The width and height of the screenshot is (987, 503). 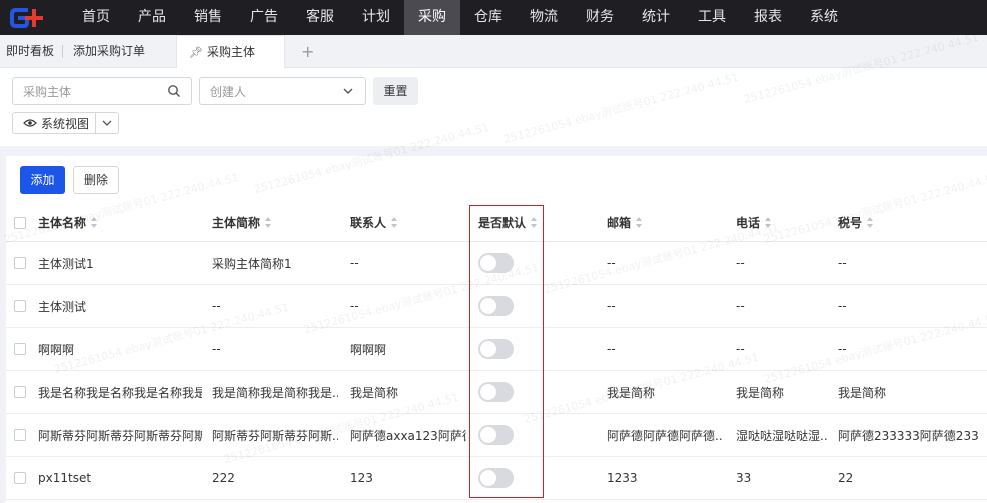 I want to click on search-icon, so click(x=174, y=91).